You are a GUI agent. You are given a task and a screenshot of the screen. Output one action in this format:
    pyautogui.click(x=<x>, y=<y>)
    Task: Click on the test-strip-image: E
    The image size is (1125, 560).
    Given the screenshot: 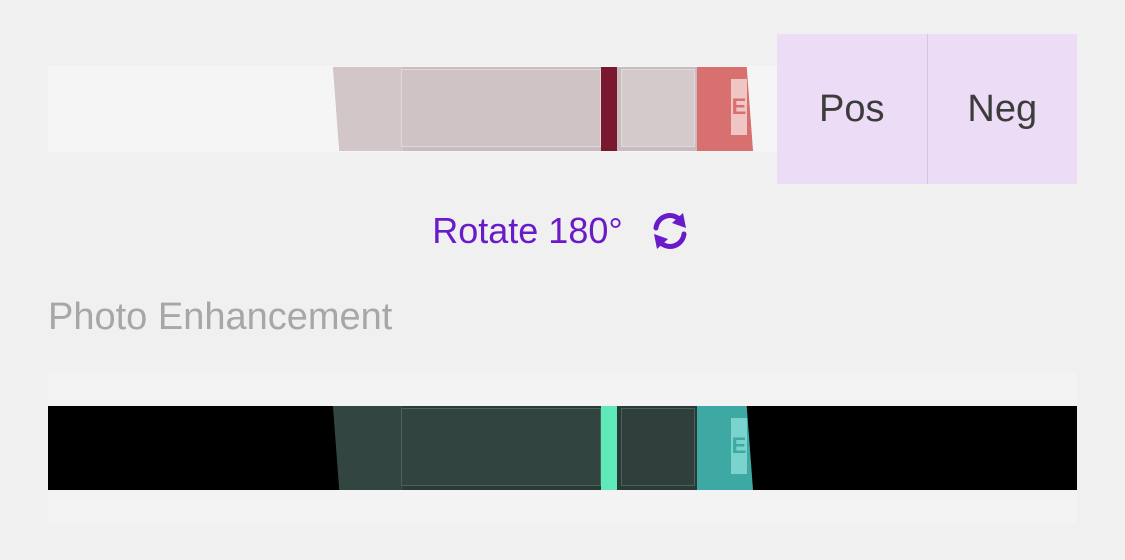 What is the action you would take?
    pyautogui.click(x=543, y=109)
    